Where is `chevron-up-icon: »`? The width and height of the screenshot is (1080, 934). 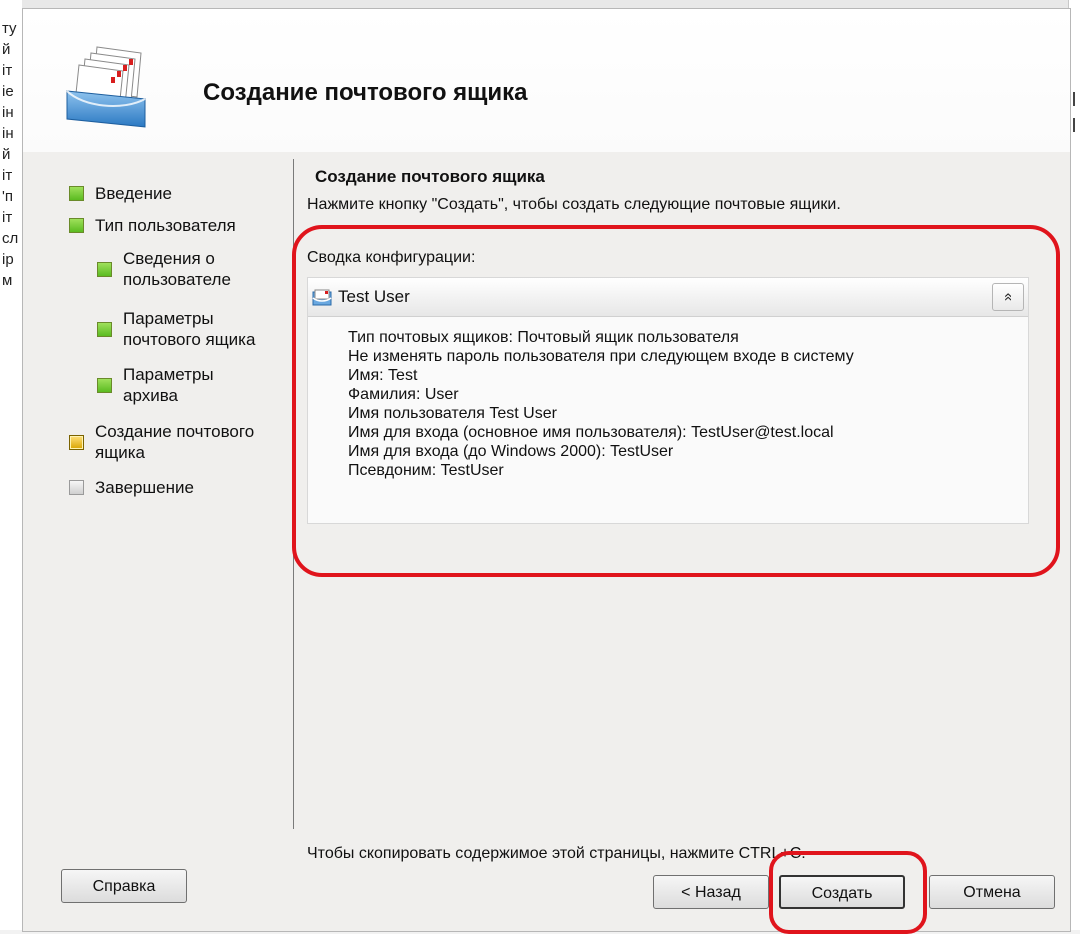 chevron-up-icon: » is located at coordinates (1007, 297).